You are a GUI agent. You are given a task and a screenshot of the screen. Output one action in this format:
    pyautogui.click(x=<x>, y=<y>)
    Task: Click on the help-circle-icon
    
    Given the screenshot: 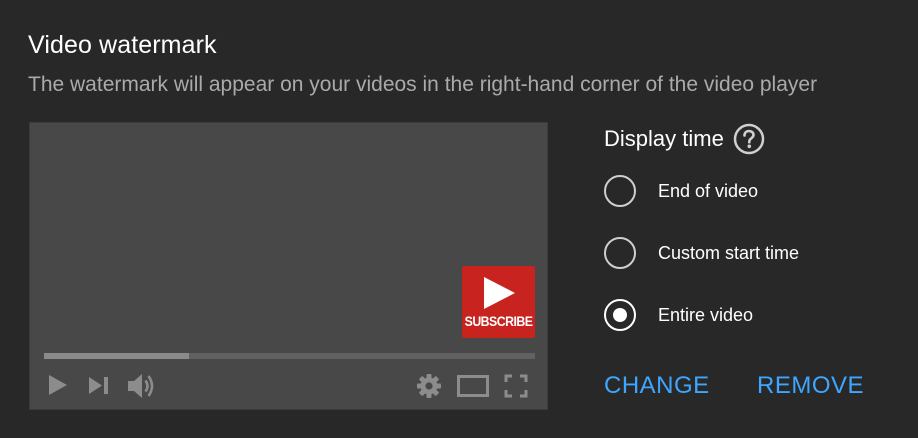 What is the action you would take?
    pyautogui.click(x=749, y=139)
    